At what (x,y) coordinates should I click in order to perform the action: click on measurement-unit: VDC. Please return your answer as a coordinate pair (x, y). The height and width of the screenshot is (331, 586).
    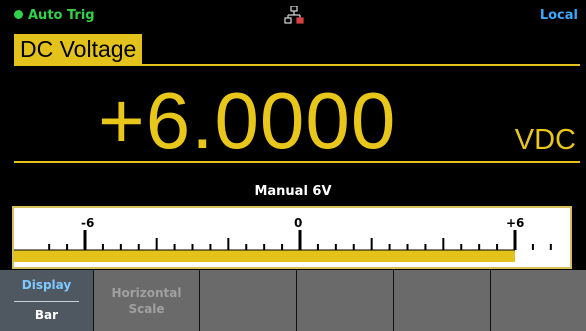
    Looking at the image, I should click on (545, 140).